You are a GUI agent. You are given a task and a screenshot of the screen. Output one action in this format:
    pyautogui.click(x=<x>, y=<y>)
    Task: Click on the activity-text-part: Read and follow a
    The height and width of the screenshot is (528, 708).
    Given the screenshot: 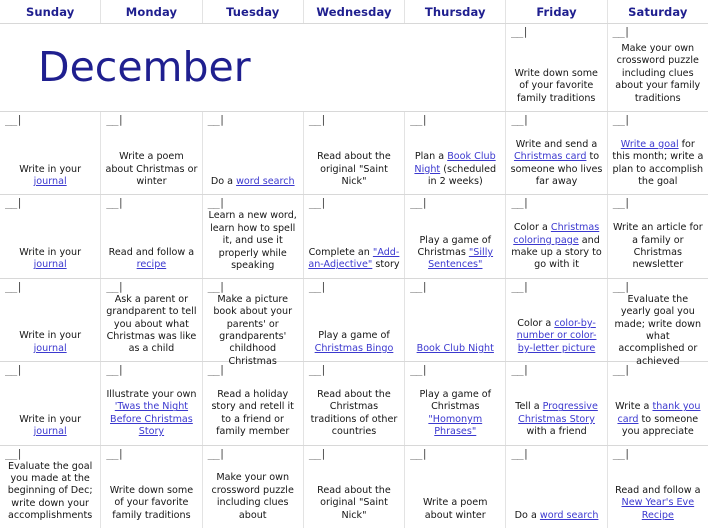 What is the action you would take?
    pyautogui.click(x=658, y=490)
    